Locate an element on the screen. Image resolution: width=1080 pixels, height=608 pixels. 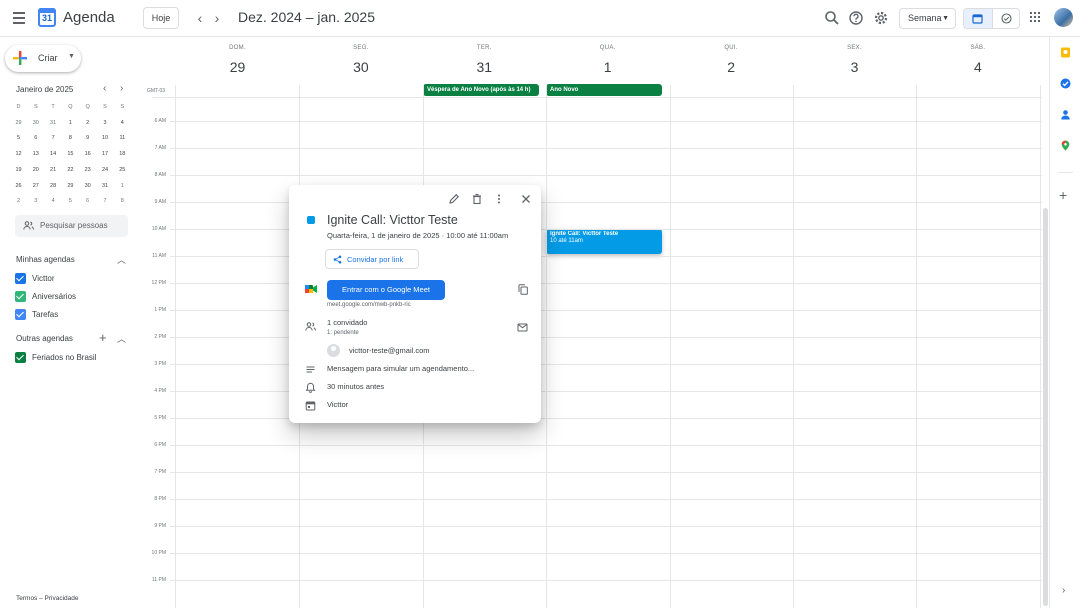
day-number: 4 is located at coordinates (977, 67).